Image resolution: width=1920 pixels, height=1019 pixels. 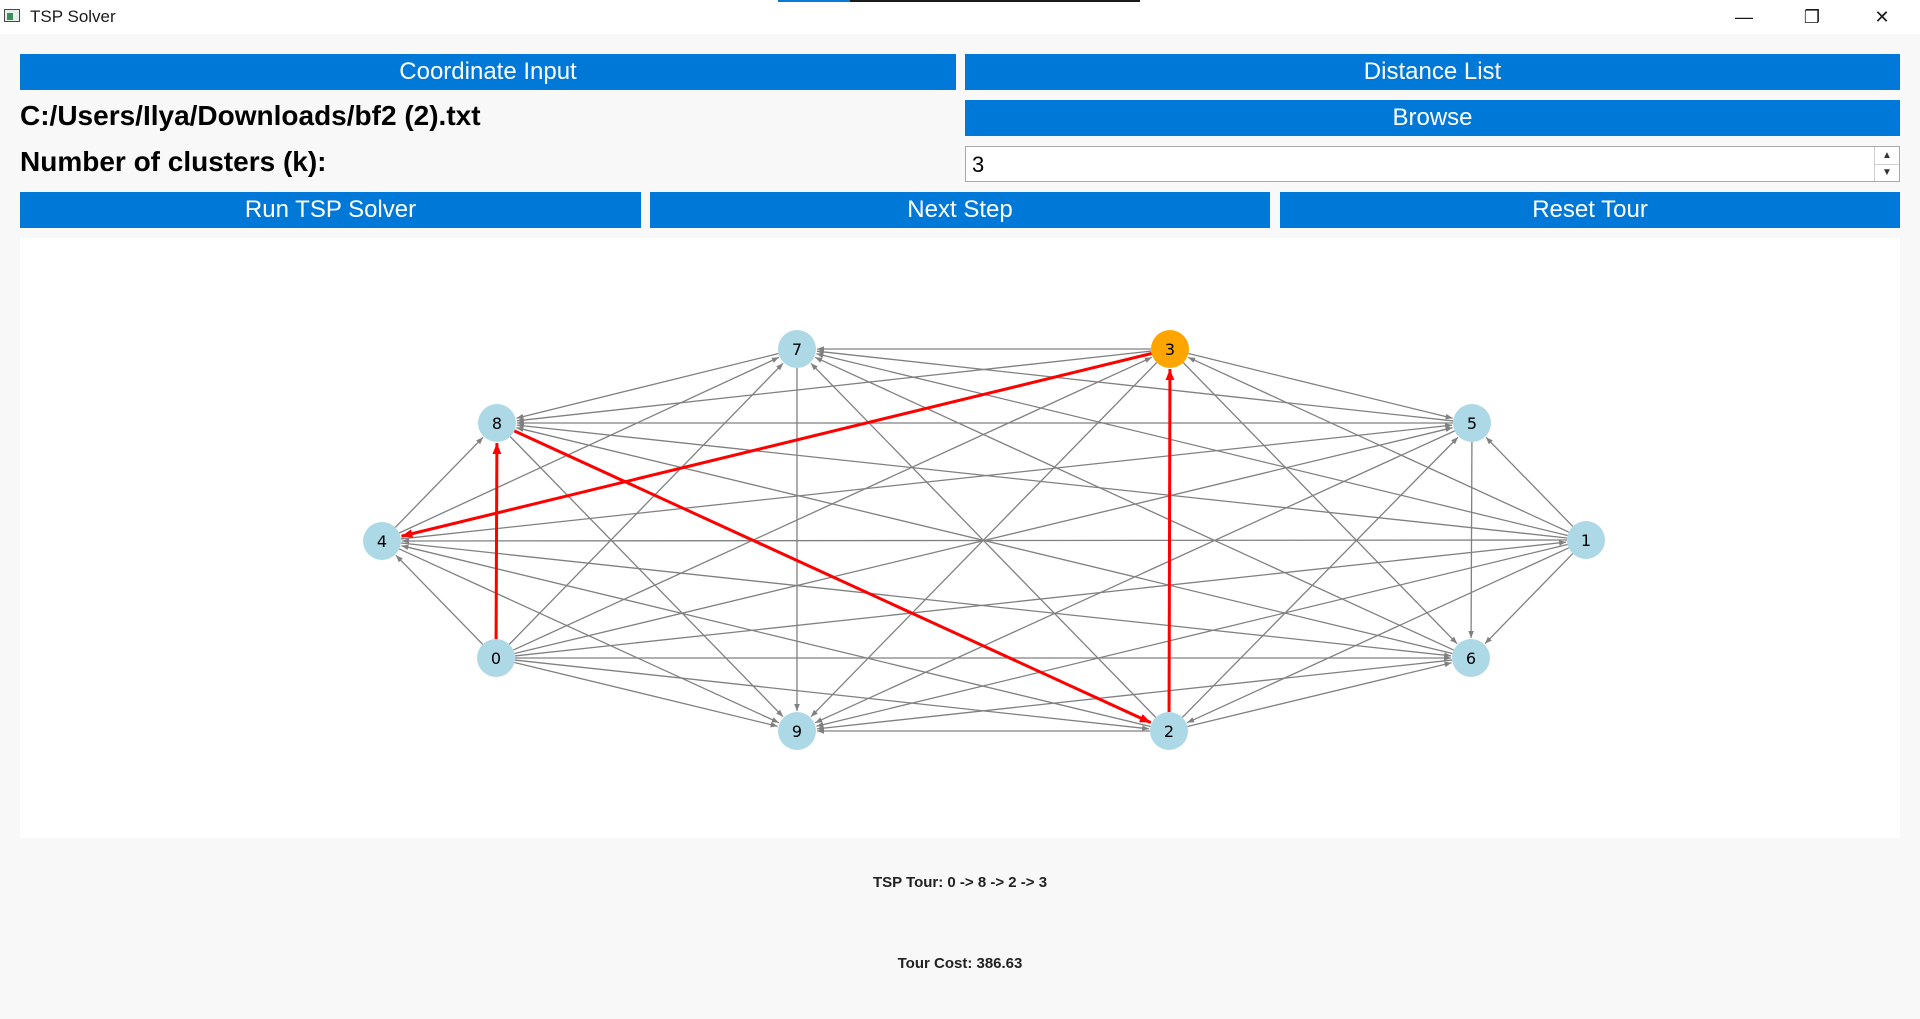 I want to click on titlebar-indicator, so click(x=959, y=1).